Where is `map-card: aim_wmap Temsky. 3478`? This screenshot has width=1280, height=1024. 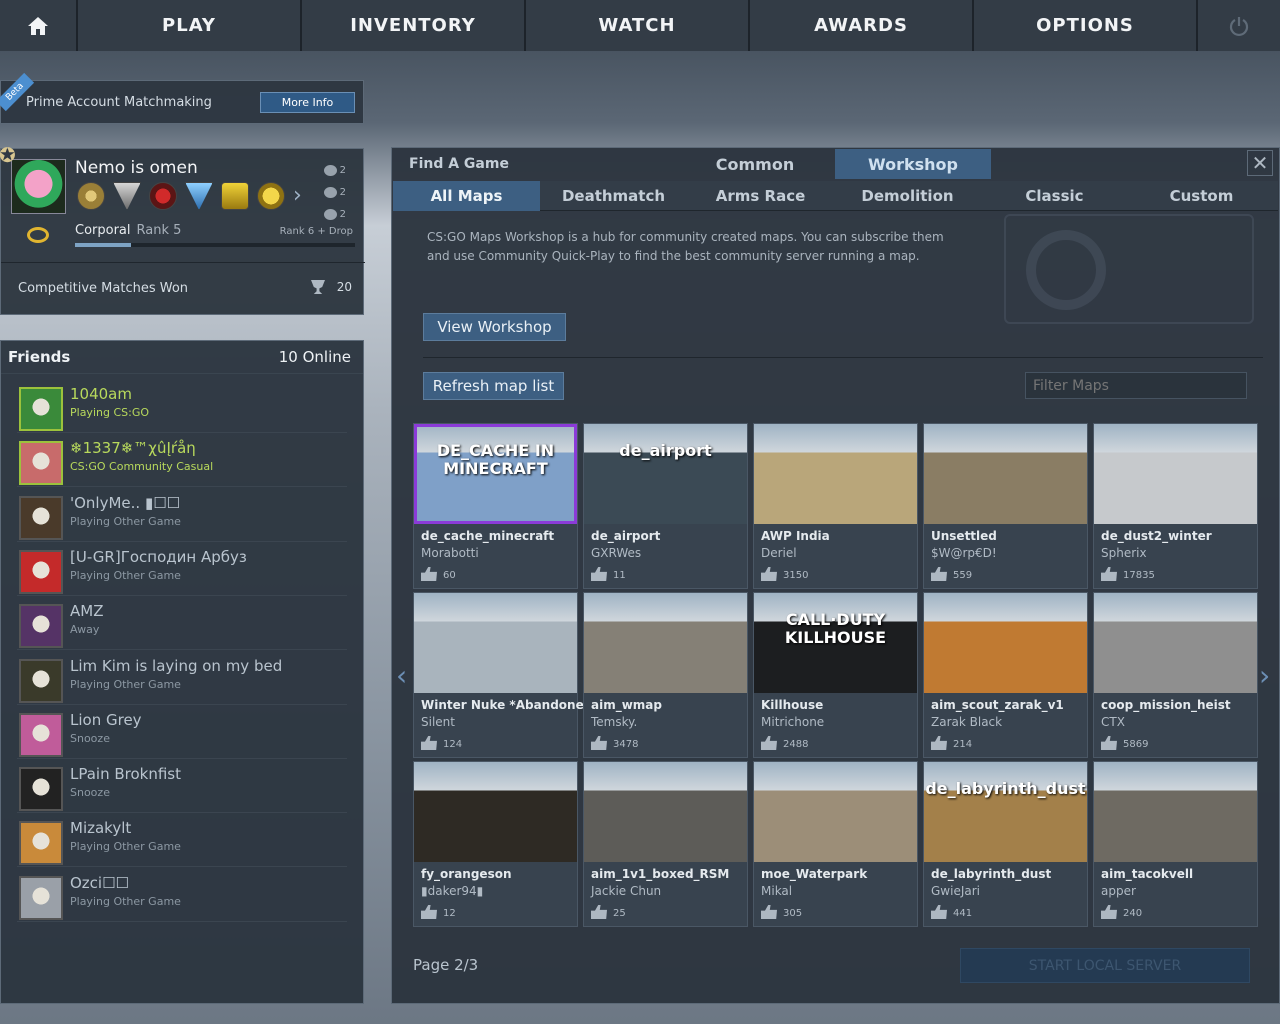 map-card: aim_wmap Temsky. 3478 is located at coordinates (665, 675).